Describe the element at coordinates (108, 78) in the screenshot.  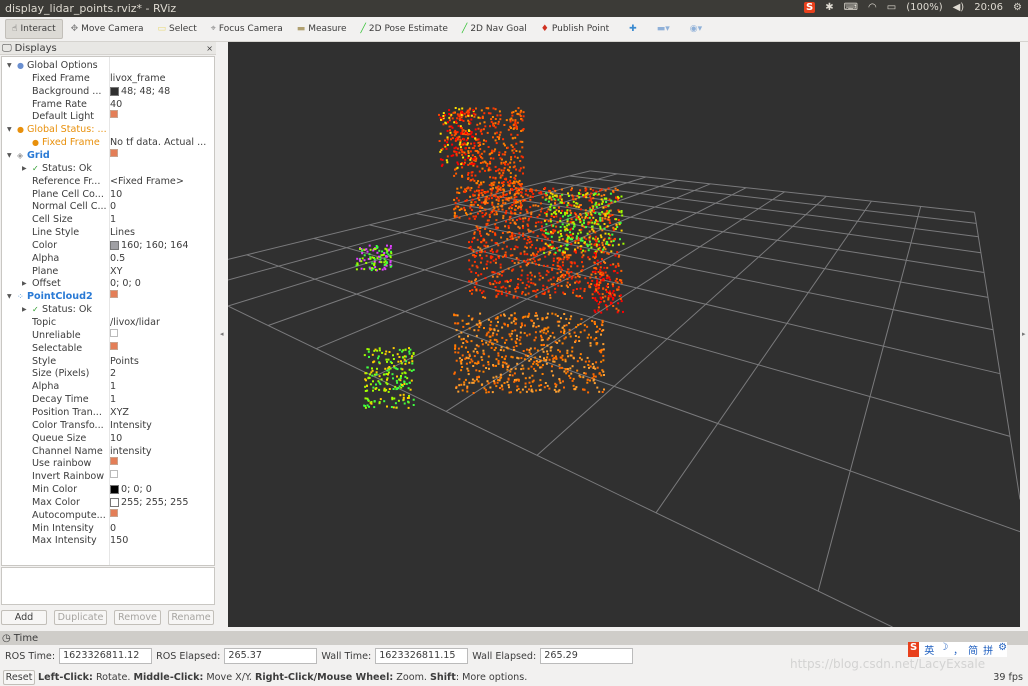
I see `property-row: Fixed Frame livox_frame` at that location.